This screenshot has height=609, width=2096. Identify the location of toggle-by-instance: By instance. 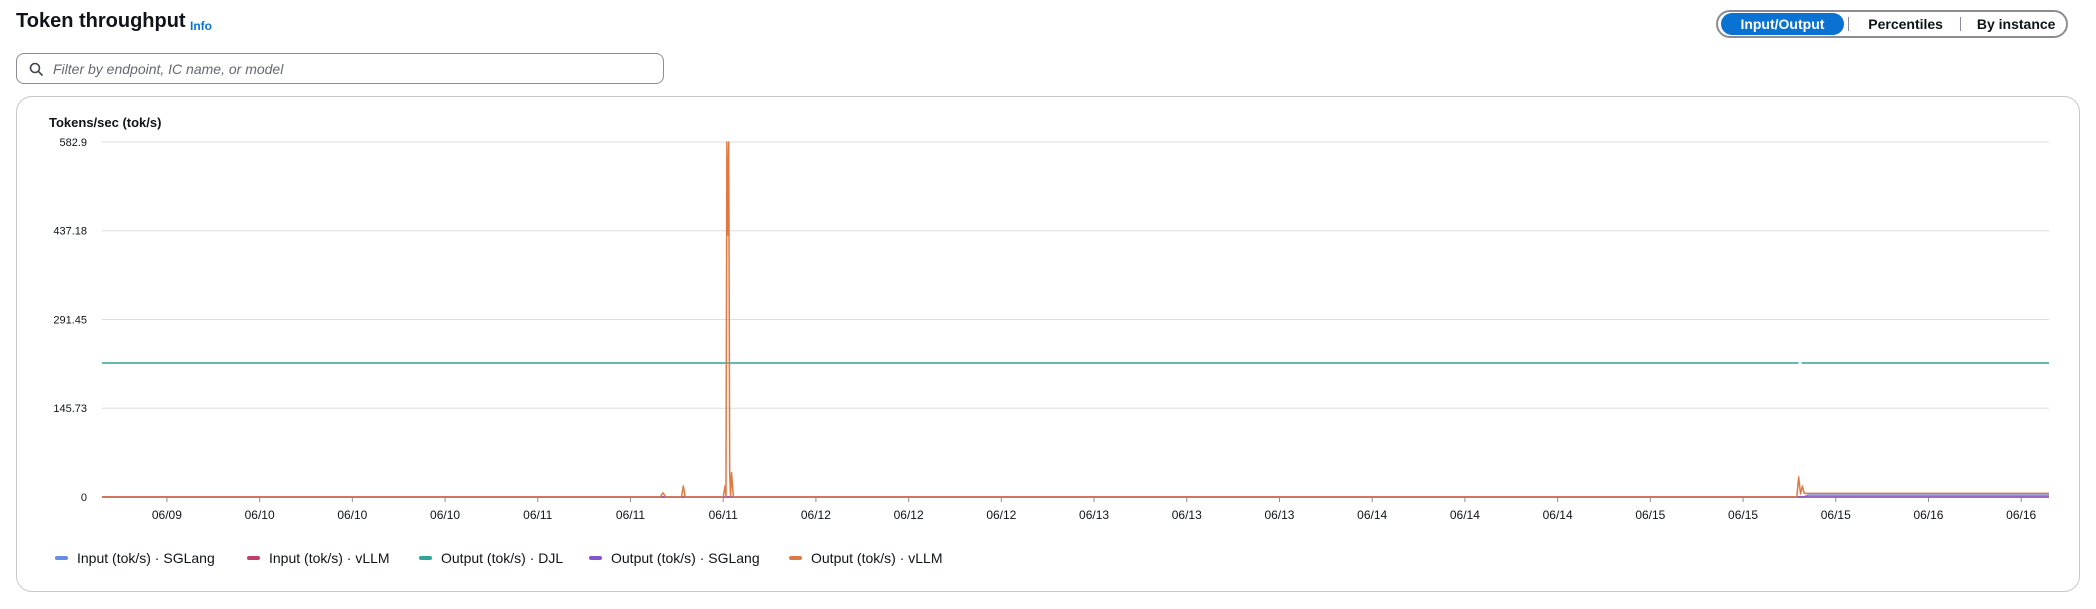
(2016, 24).